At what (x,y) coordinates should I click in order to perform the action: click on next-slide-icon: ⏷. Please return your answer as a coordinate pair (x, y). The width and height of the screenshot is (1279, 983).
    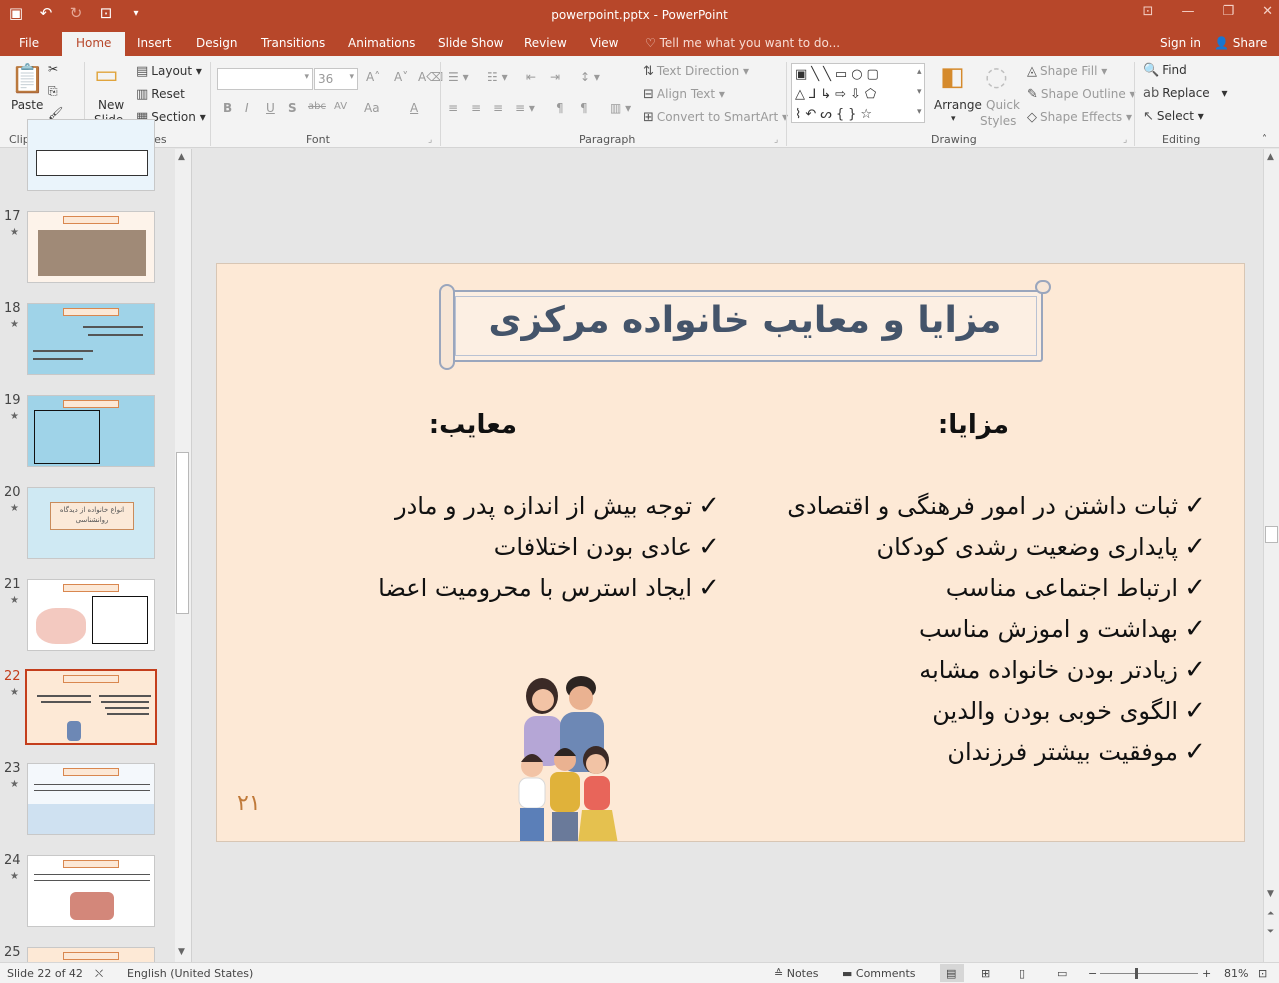
    Looking at the image, I should click on (1270, 932).